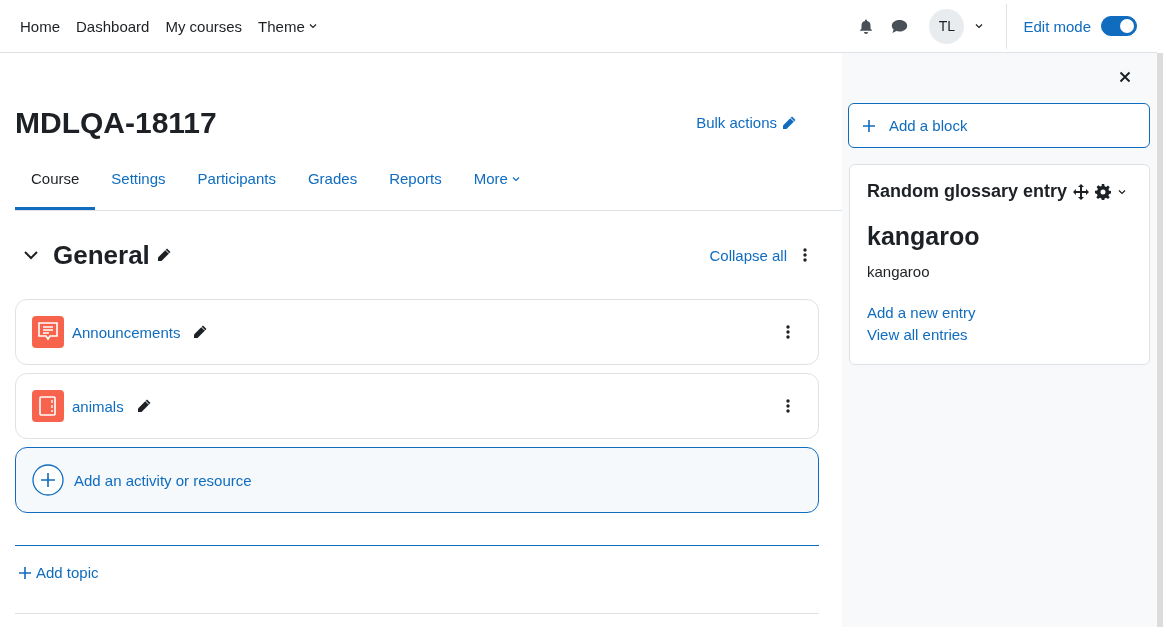  Describe the element at coordinates (746, 122) in the screenshot. I see `bulk-actions-link: Bulk actions` at that location.